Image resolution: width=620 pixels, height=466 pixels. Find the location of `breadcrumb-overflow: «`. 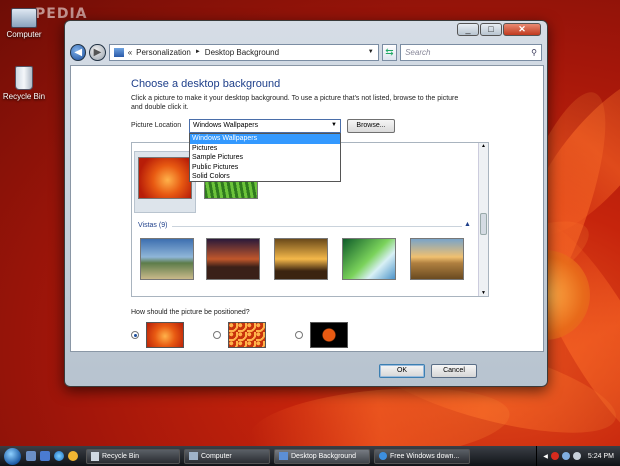

breadcrumb-overflow: « is located at coordinates (130, 52).